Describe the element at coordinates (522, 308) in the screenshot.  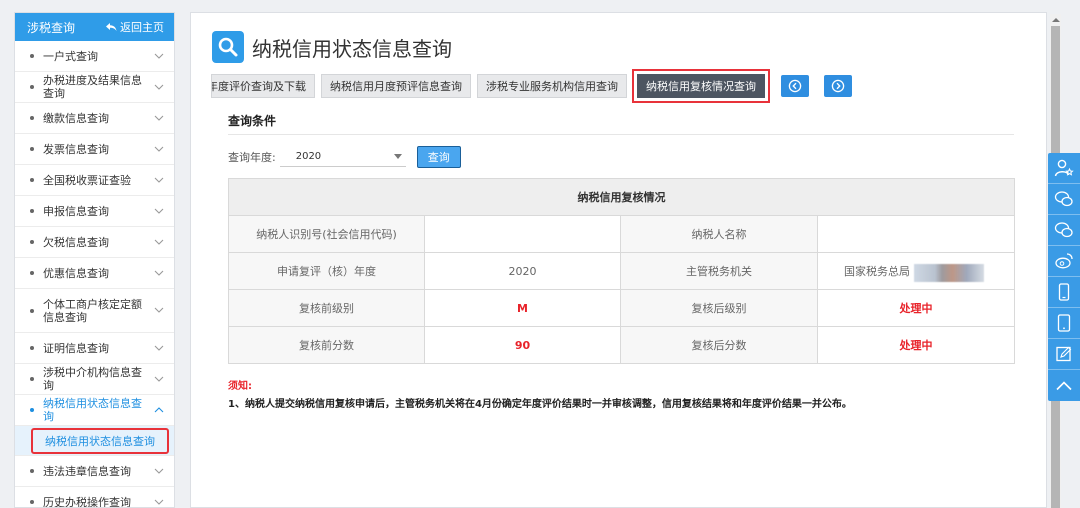
I see `cell-value: M` at that location.